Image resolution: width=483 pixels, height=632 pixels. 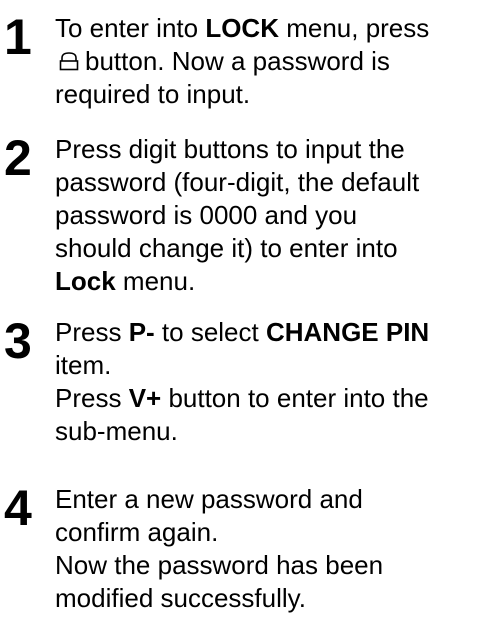 I want to click on step-line: password is 0000 and you, so click(x=206, y=215).